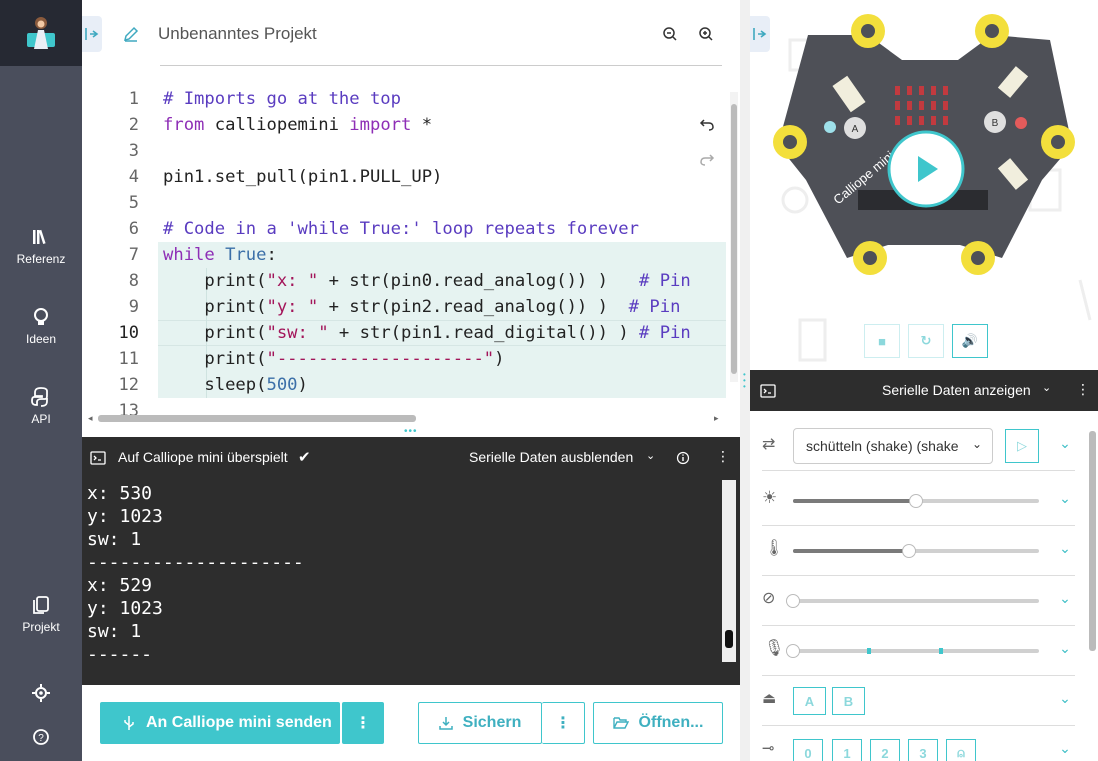 The image size is (1098, 761). I want to click on gear-icon, so click(41, 693).